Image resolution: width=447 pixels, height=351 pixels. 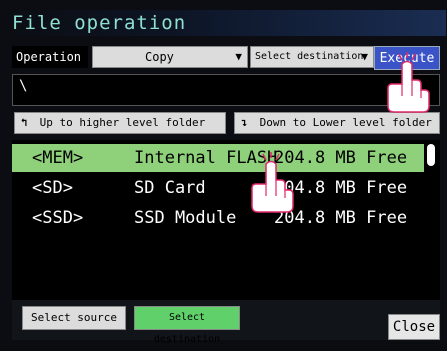 I want to click on title-bar: File operation, so click(x=226, y=23).